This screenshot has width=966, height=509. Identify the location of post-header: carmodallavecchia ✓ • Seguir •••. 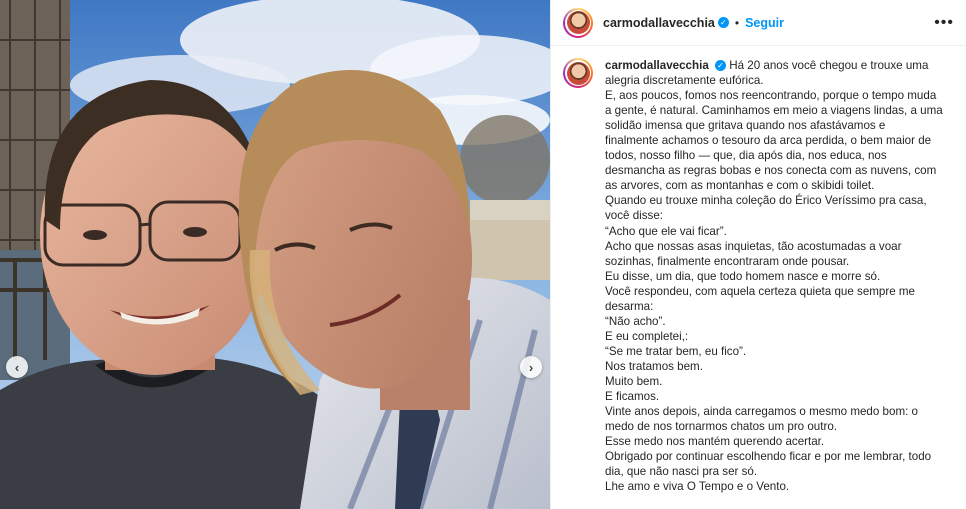
(758, 23).